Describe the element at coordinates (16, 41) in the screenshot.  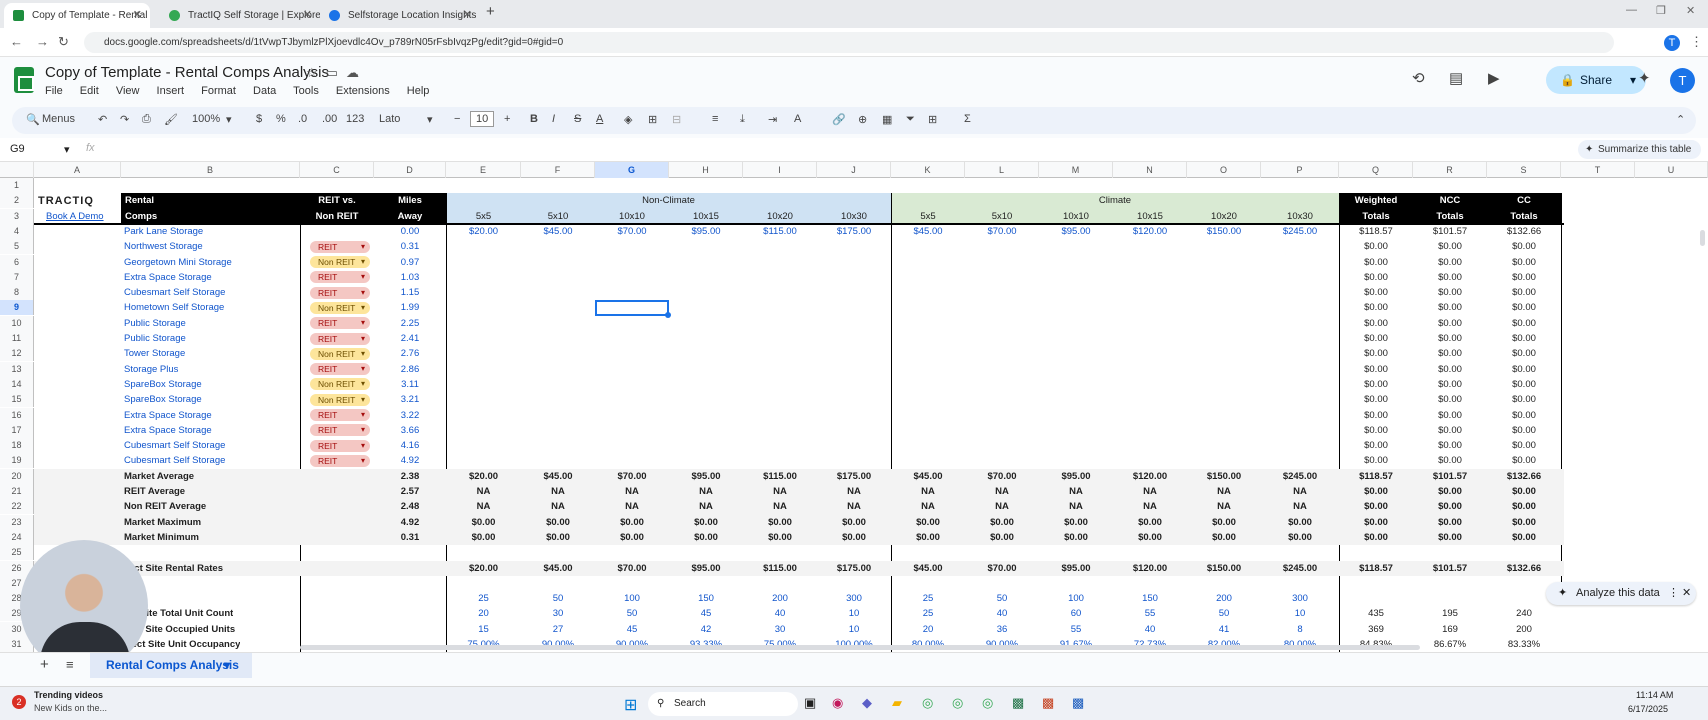
I see `back-icon: ←` at that location.